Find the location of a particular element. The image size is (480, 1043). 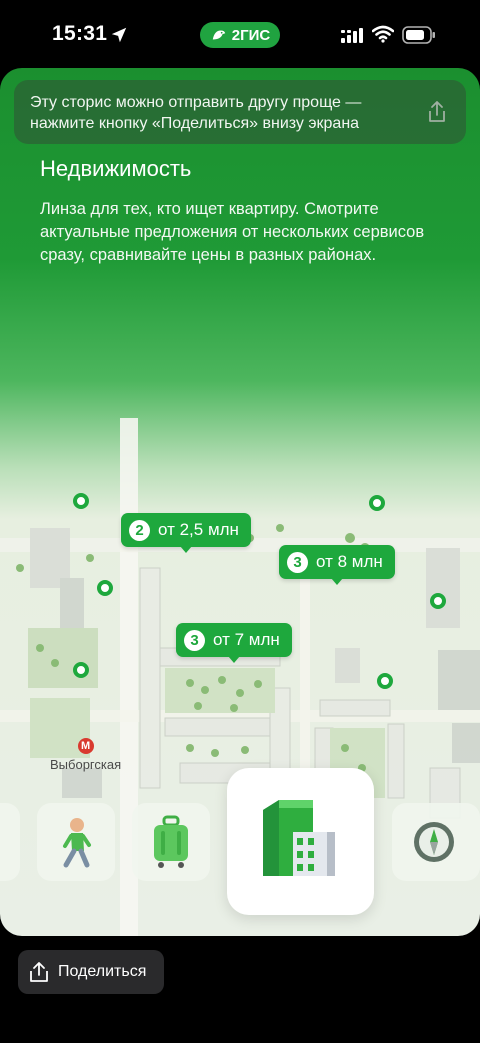

lens-item-partial is located at coordinates (10, 842).